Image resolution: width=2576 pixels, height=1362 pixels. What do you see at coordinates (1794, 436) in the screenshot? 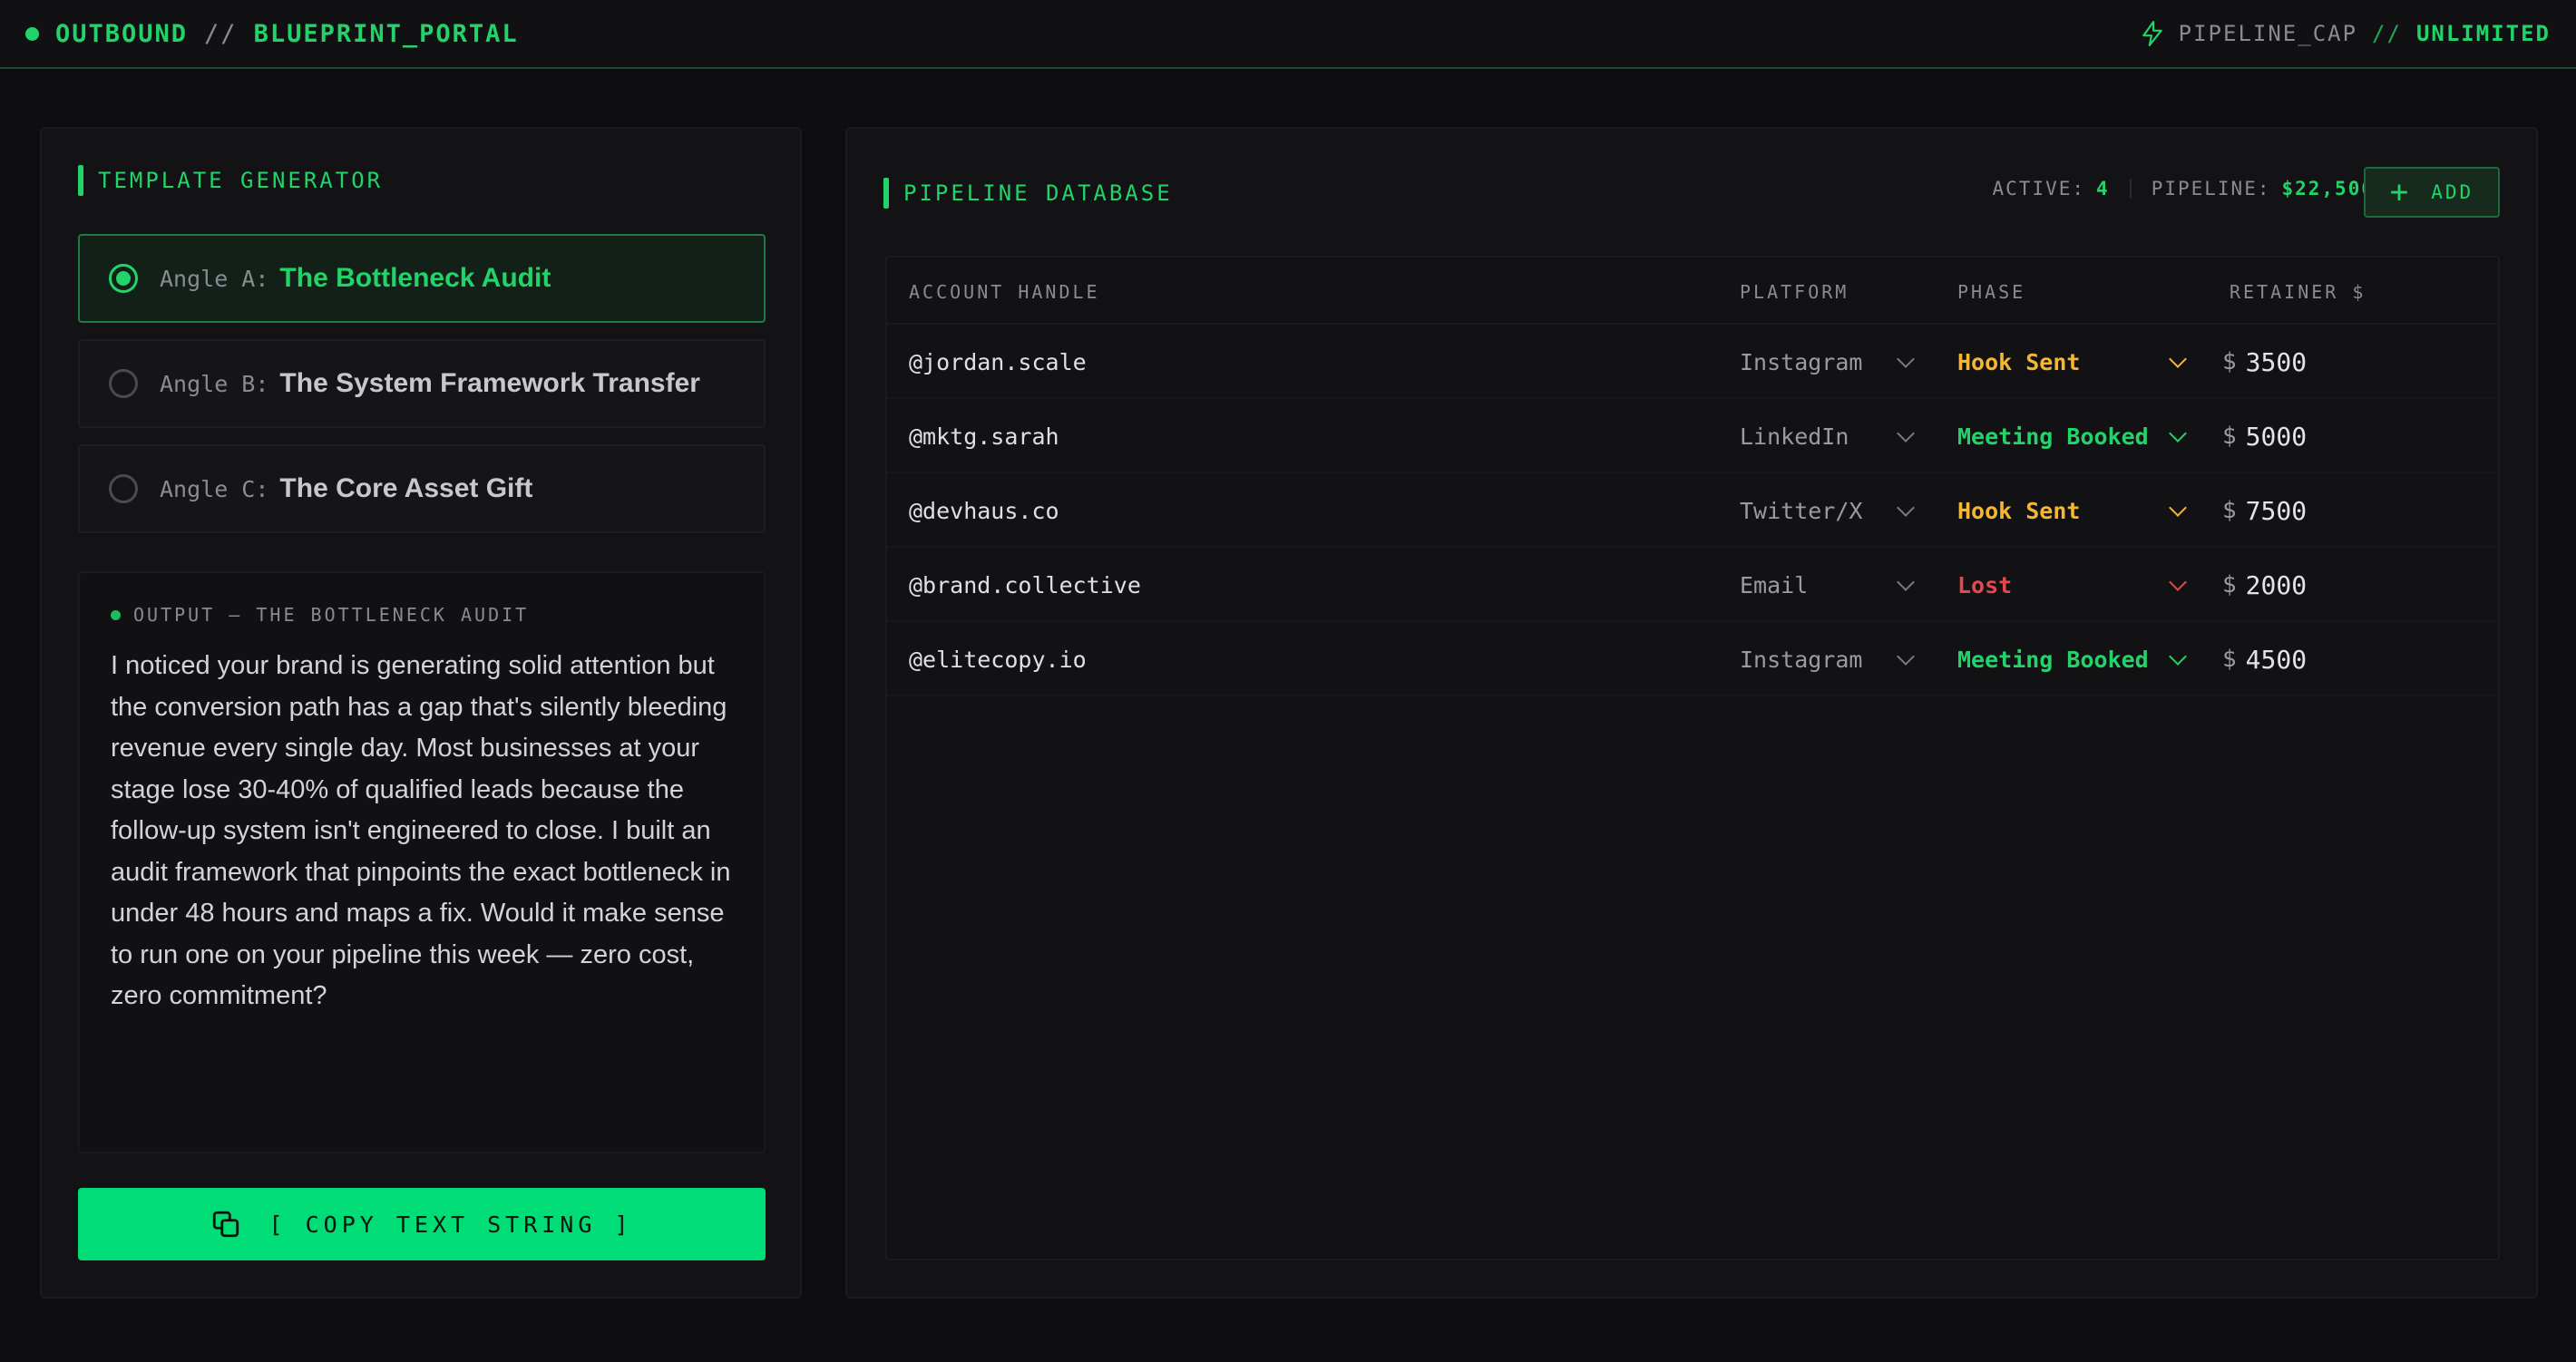
I see `platform-value: LinkedIn` at bounding box center [1794, 436].